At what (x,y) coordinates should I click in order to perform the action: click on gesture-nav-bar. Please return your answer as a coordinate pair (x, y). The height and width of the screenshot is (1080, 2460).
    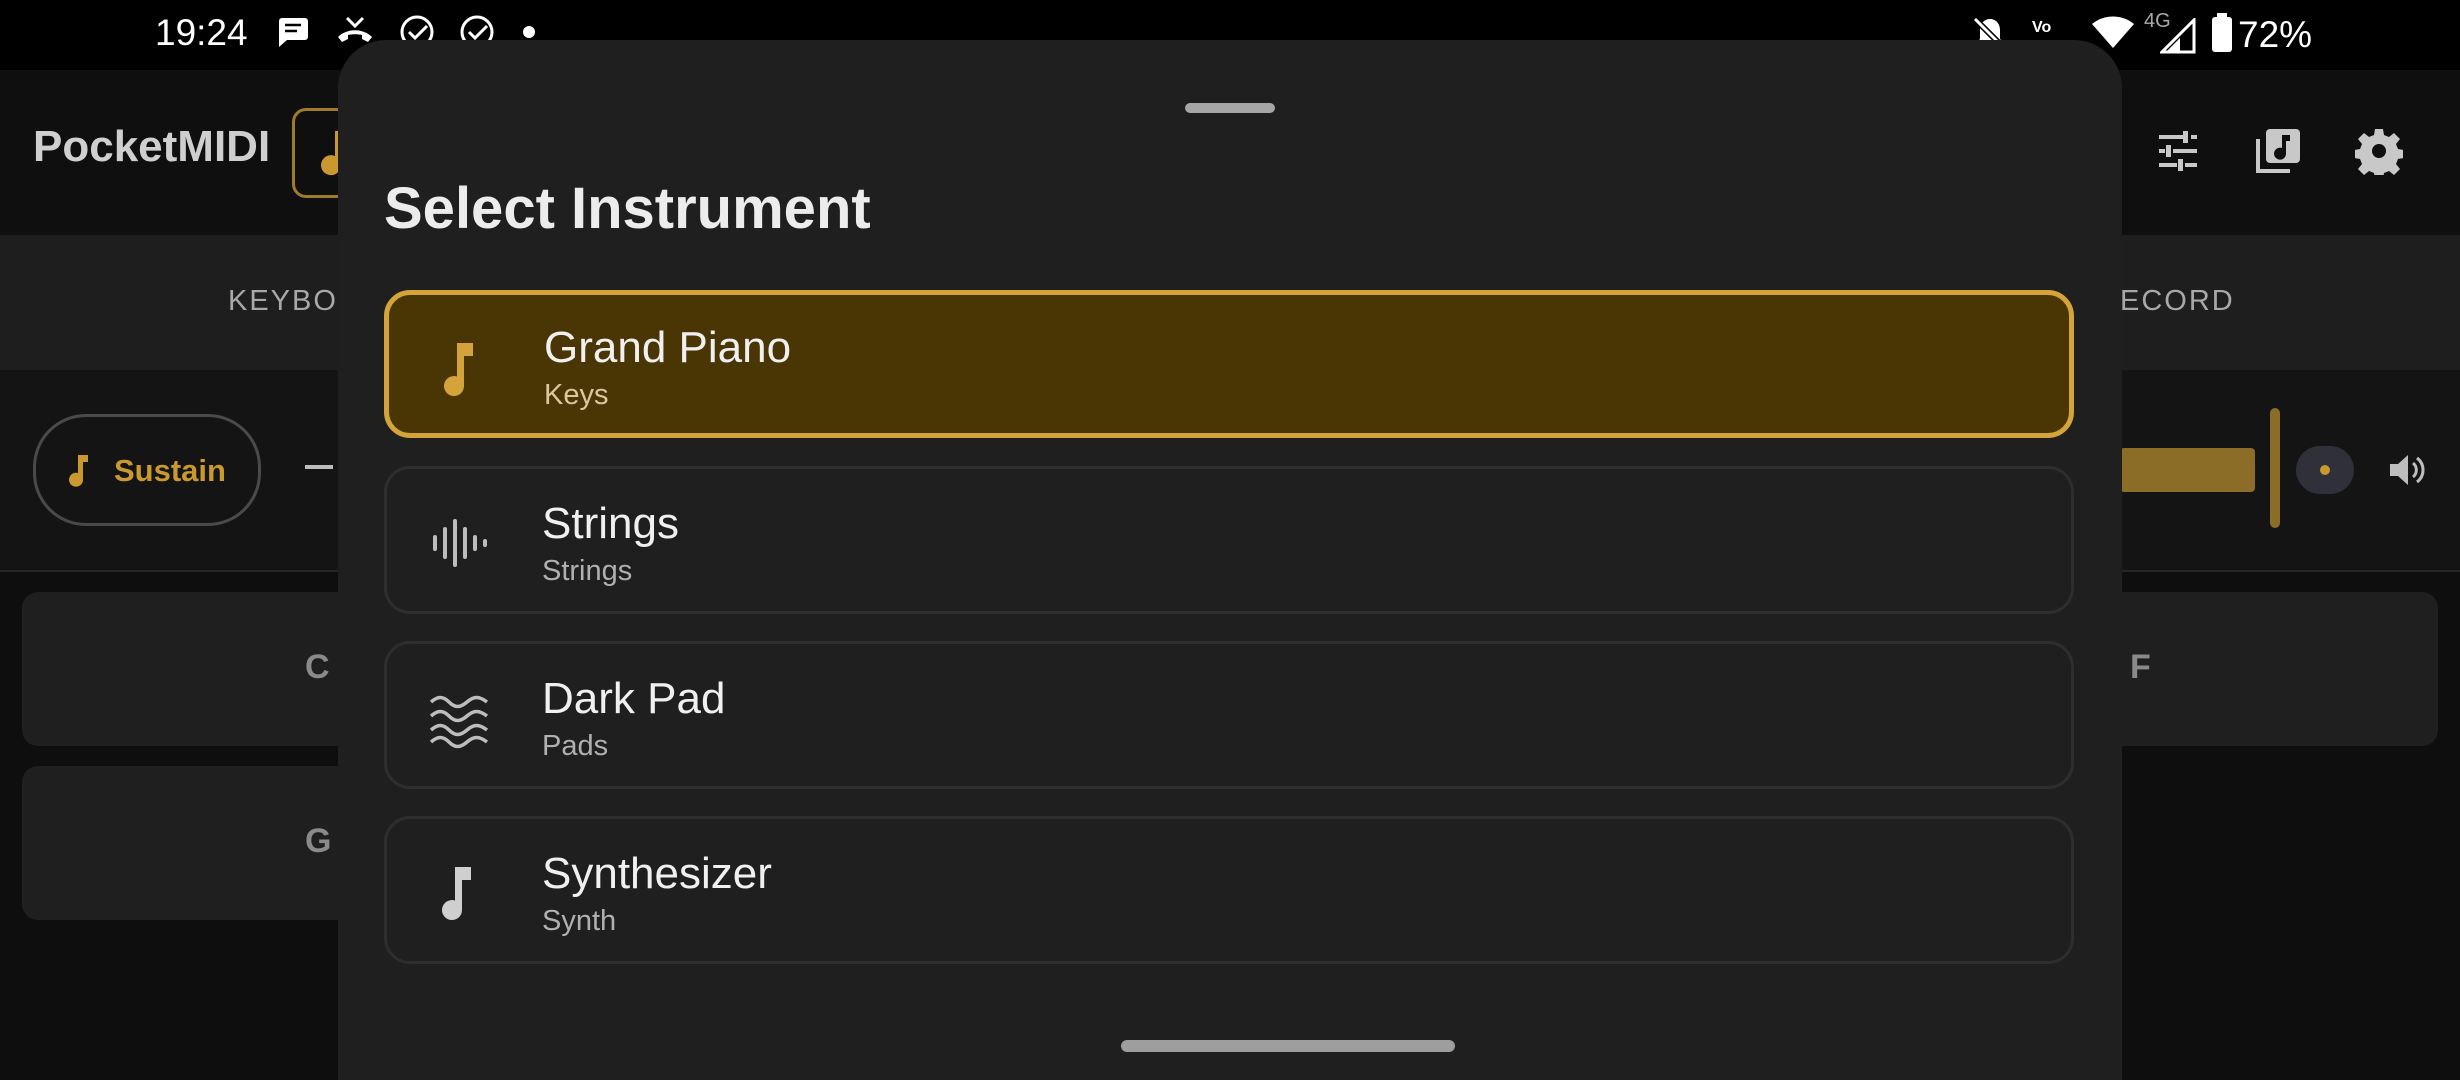
    Looking at the image, I should click on (1288, 1046).